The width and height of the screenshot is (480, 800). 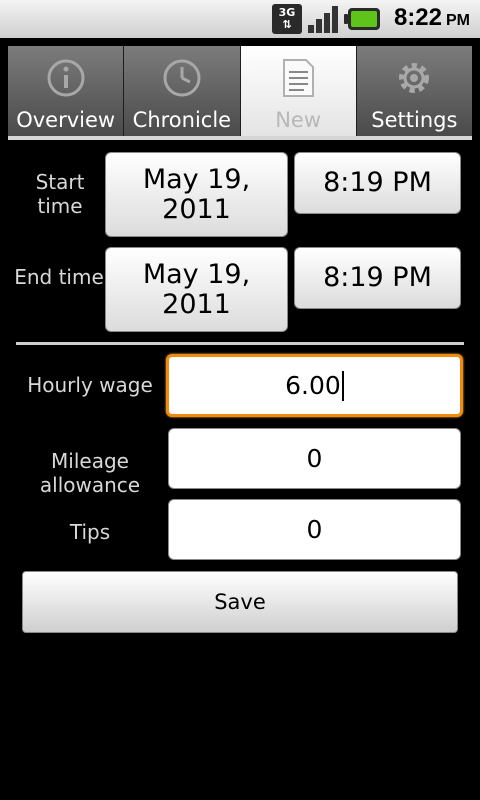 I want to click on hourly-wage-input: 6.00, so click(x=314, y=385).